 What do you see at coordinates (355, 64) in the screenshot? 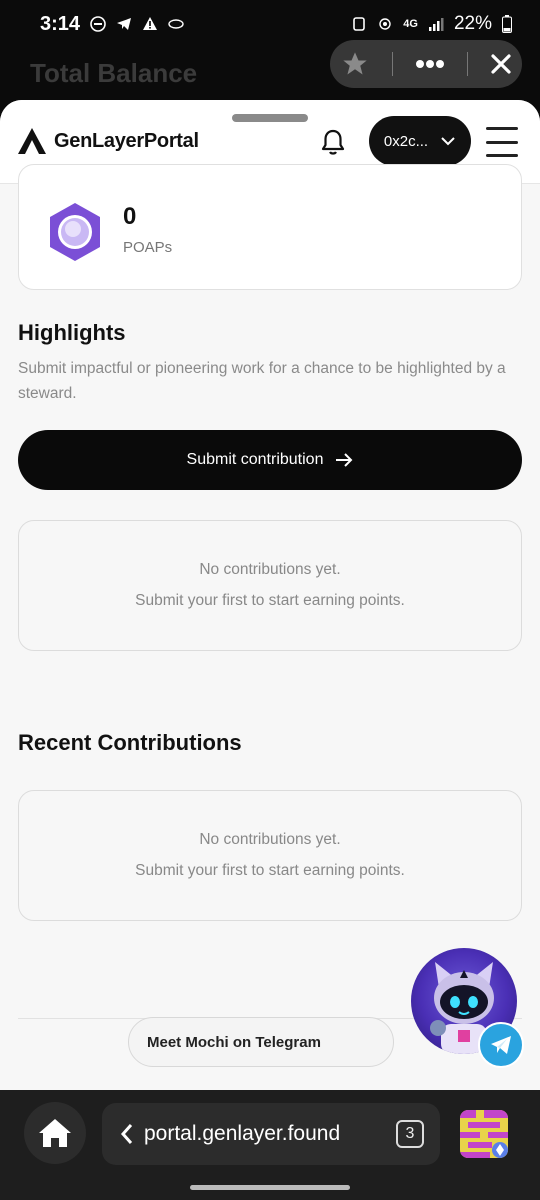
I see `favorite-icon` at bounding box center [355, 64].